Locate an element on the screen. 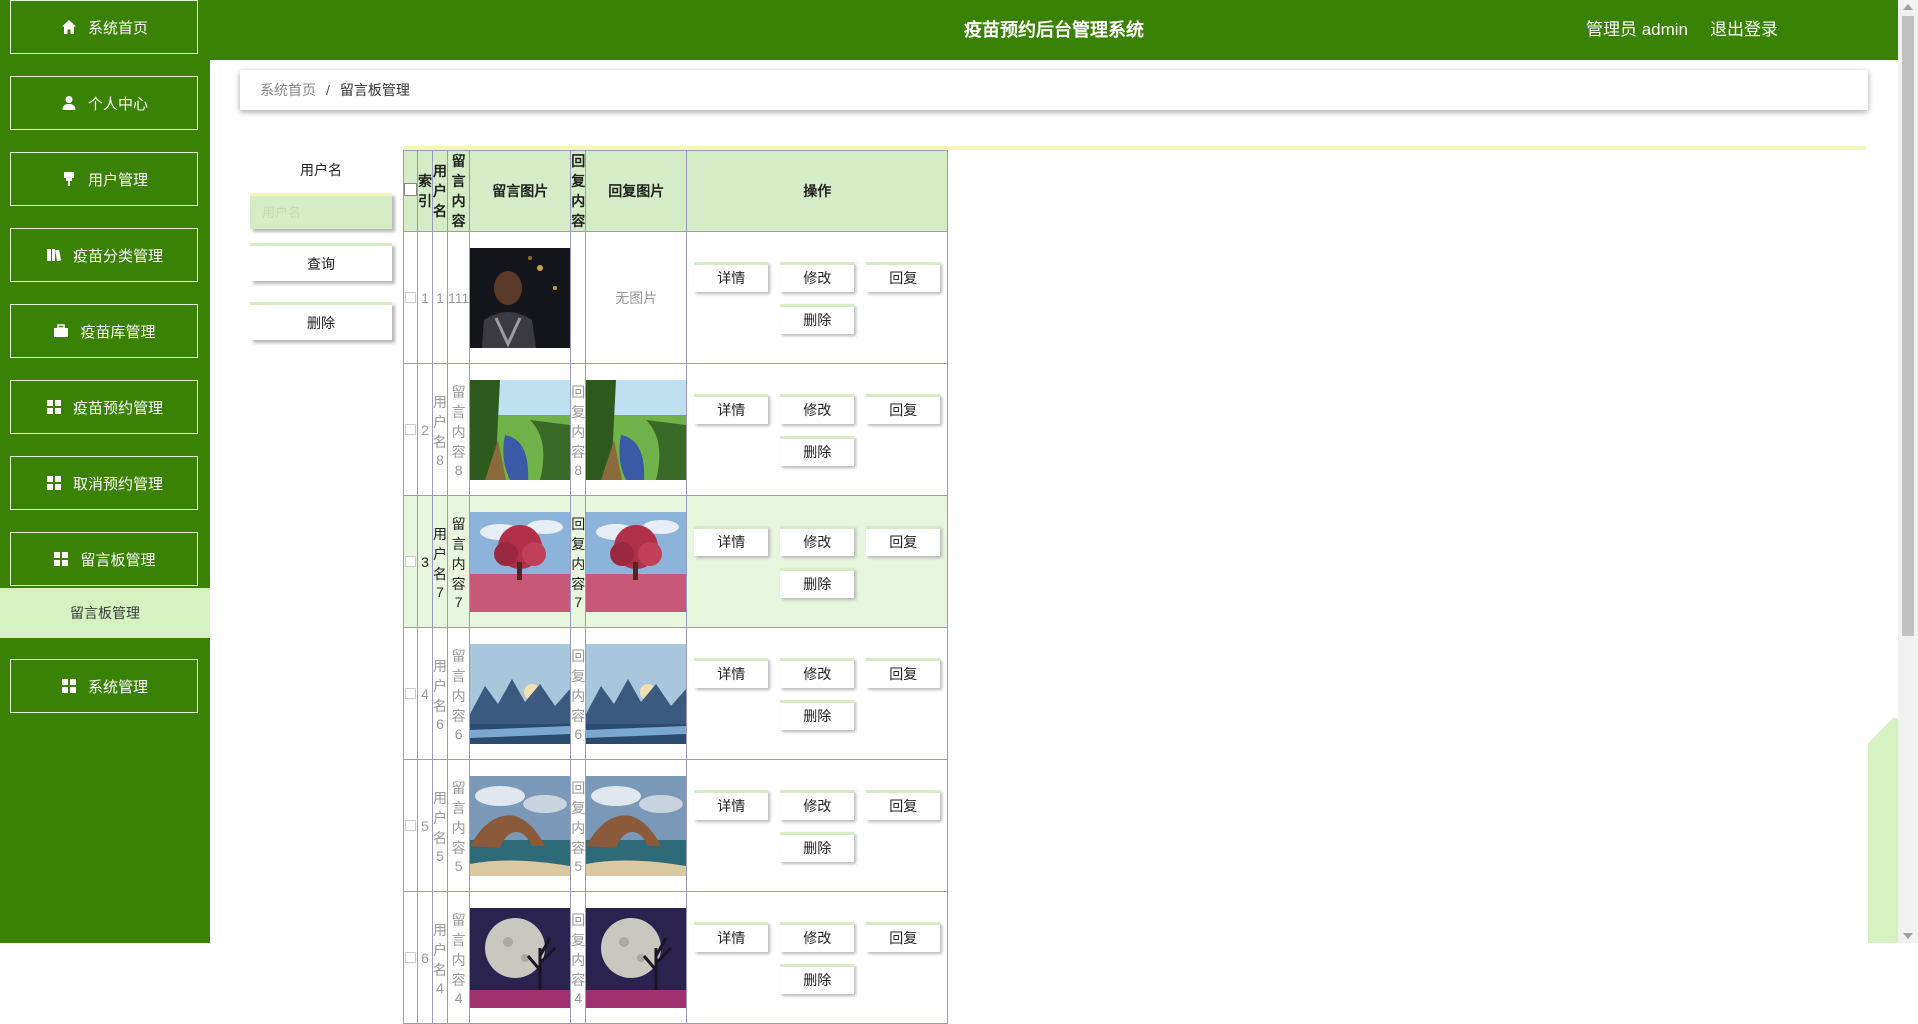  cell-reply-image is located at coordinates (636, 561).